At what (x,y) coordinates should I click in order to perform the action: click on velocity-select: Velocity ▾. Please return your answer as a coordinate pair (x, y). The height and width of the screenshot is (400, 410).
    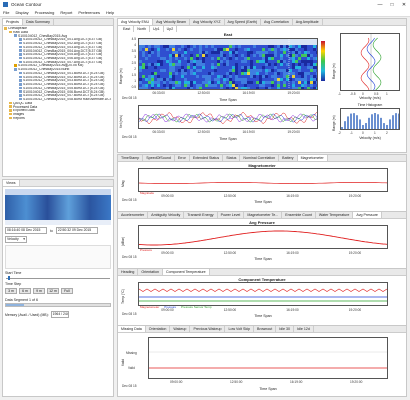
    Looking at the image, I should click on (16, 239).